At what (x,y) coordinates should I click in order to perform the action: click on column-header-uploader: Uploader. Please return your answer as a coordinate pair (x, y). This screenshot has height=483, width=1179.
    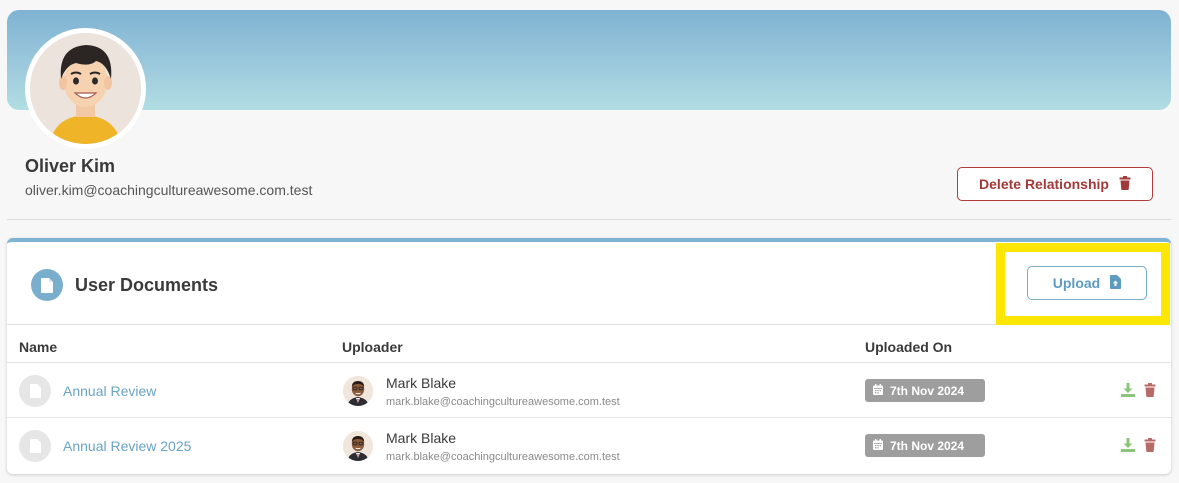
    Looking at the image, I should click on (372, 347).